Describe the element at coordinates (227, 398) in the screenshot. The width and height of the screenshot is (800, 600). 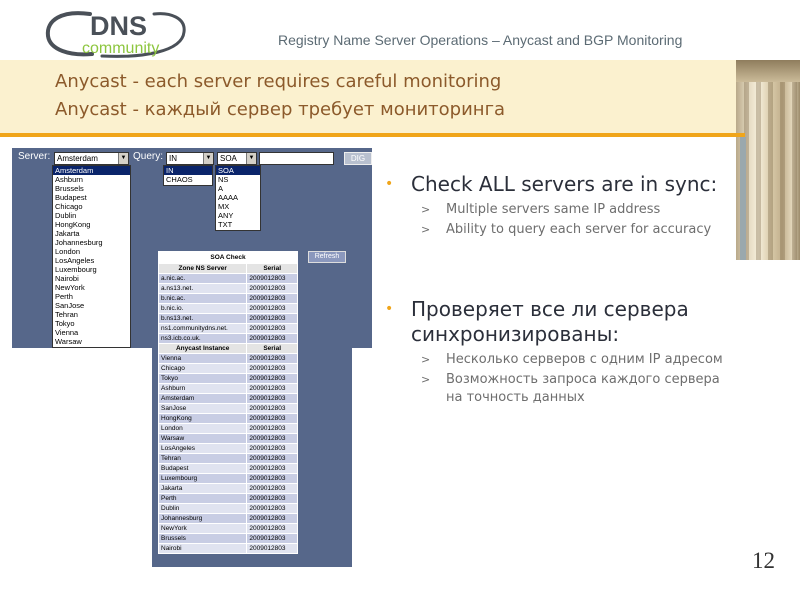
I see `table-row: Amsterdam 2009012803` at that location.